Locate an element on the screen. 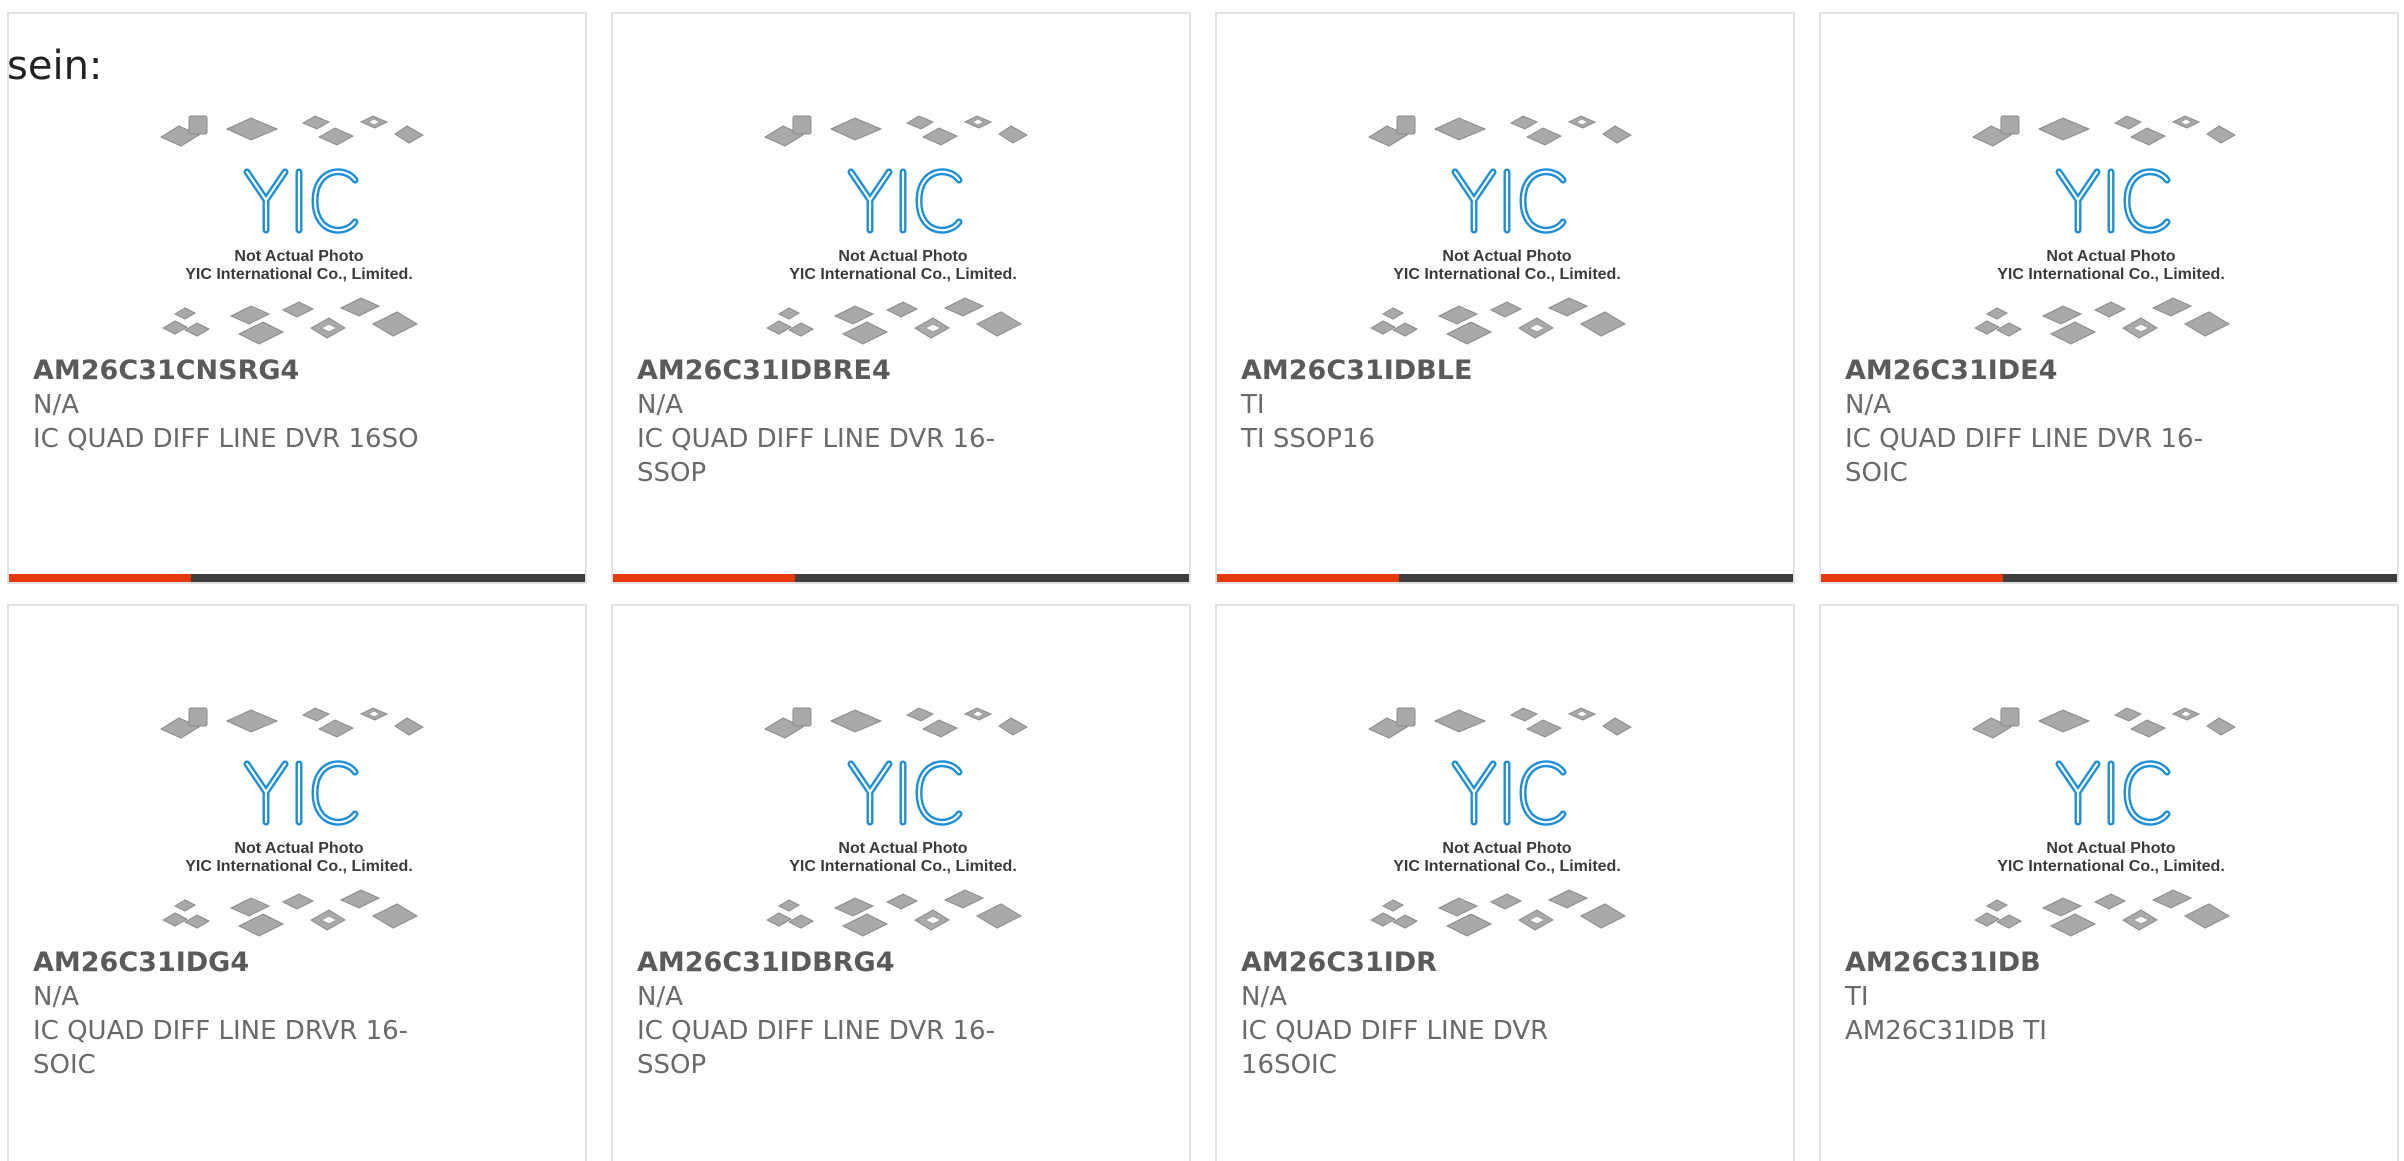  description-text: IC QUAD DIFF LINE DVR 16SO is located at coordinates (226, 439).